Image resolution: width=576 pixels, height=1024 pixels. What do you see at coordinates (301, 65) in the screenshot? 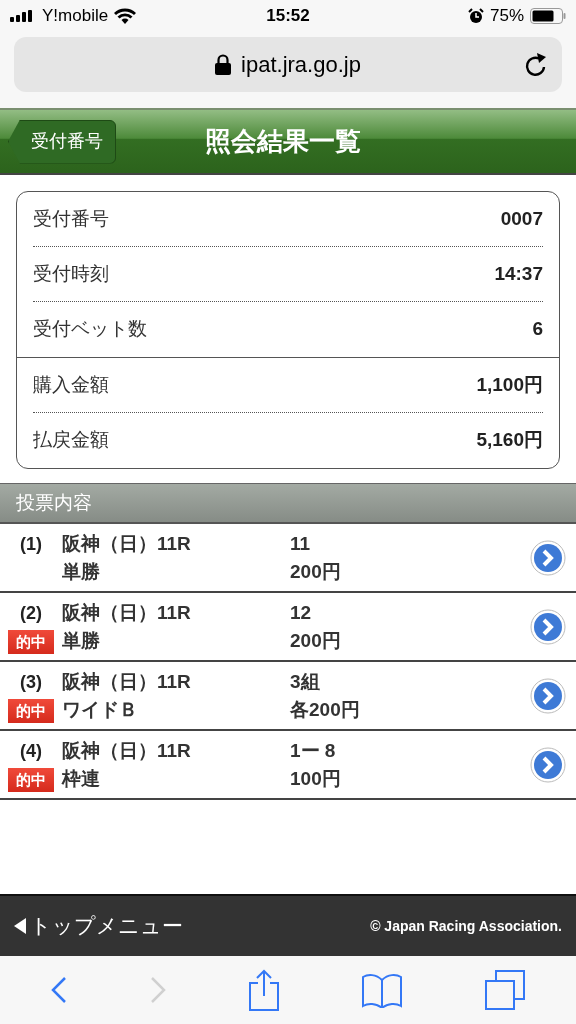
I see `url-text: ipat.jra.go.jp` at bounding box center [301, 65].